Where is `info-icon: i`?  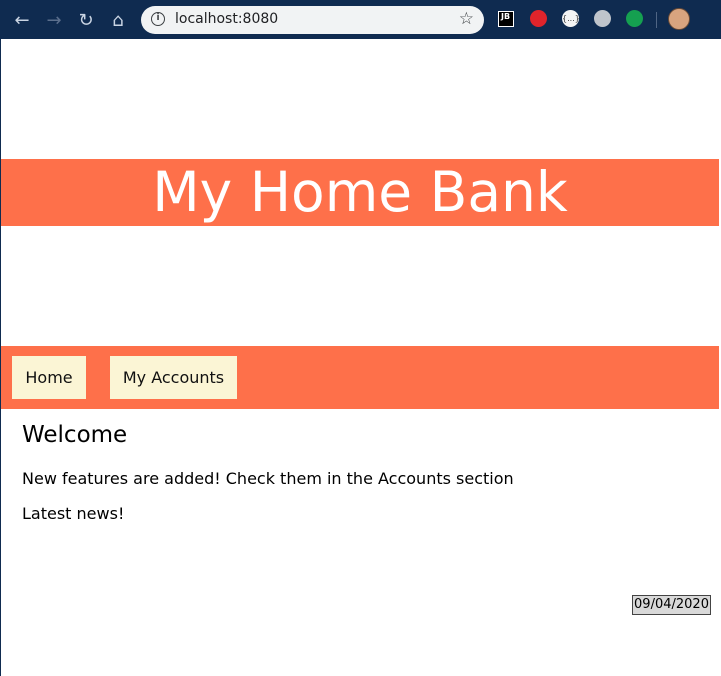
info-icon: i is located at coordinates (158, 19).